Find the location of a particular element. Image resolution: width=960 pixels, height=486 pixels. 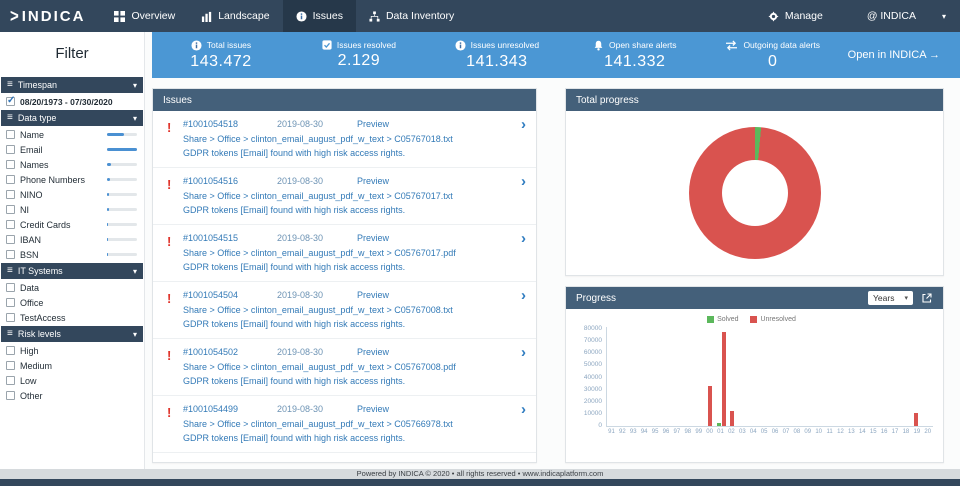

checkbox-name is located at coordinates (10, 134).